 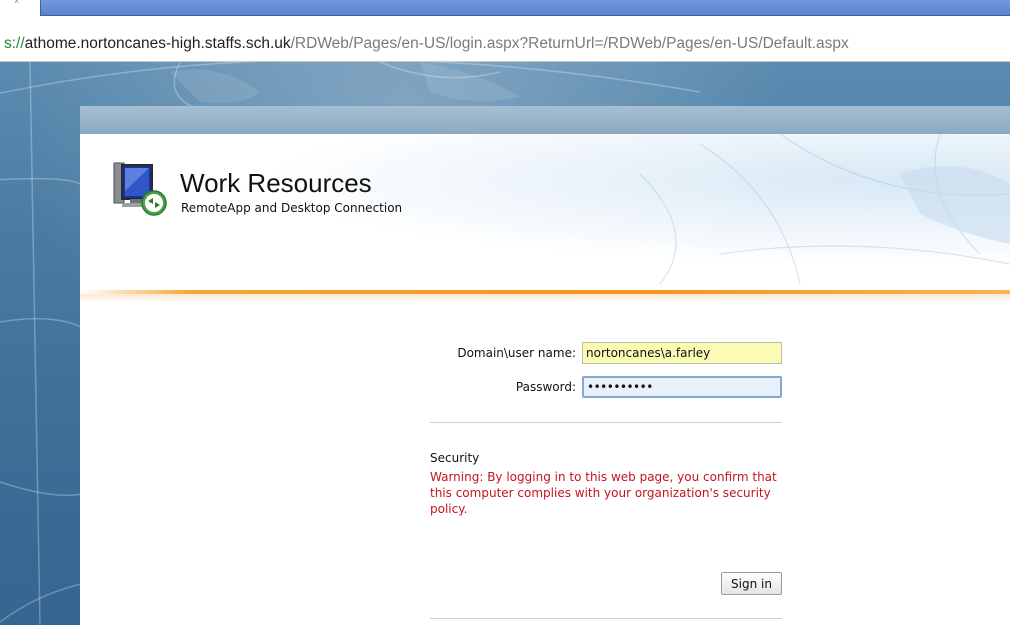 What do you see at coordinates (525, 8) in the screenshot?
I see `browser-tab` at bounding box center [525, 8].